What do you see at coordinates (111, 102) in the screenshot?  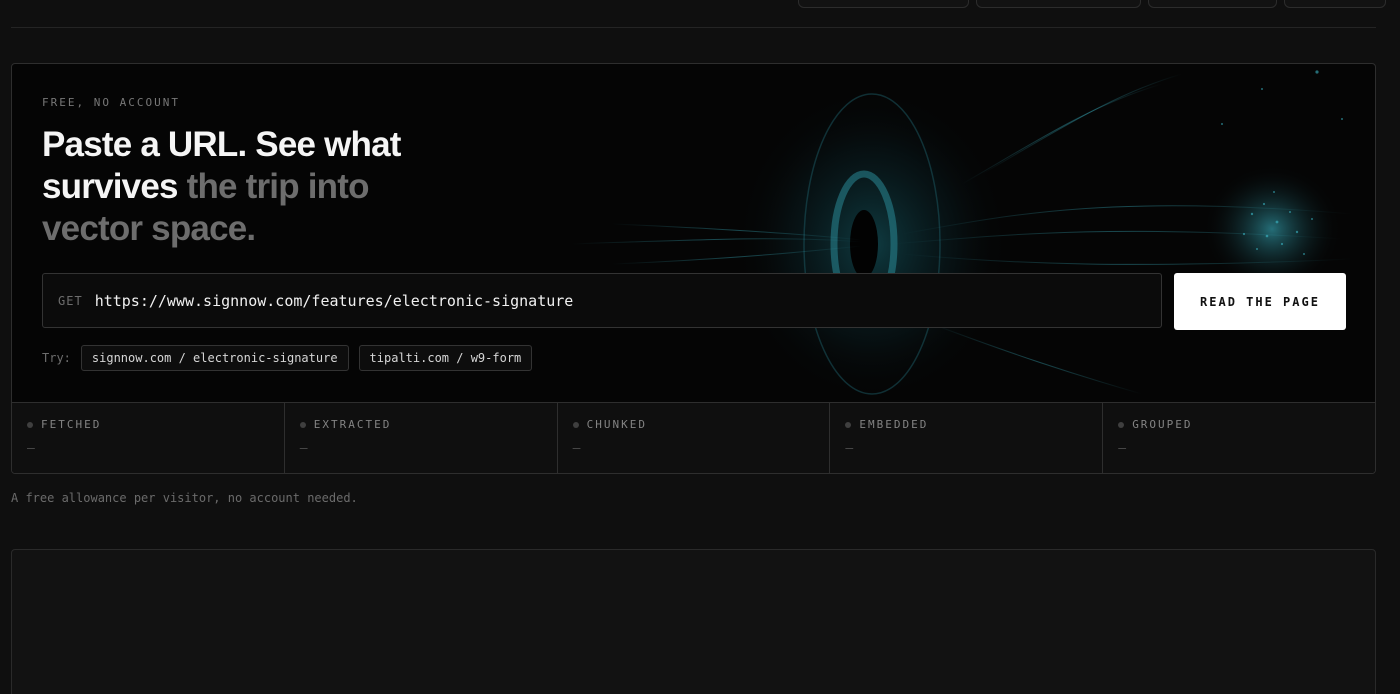 I see `hero-eyebrow: FREE, NO ACCOUNT` at bounding box center [111, 102].